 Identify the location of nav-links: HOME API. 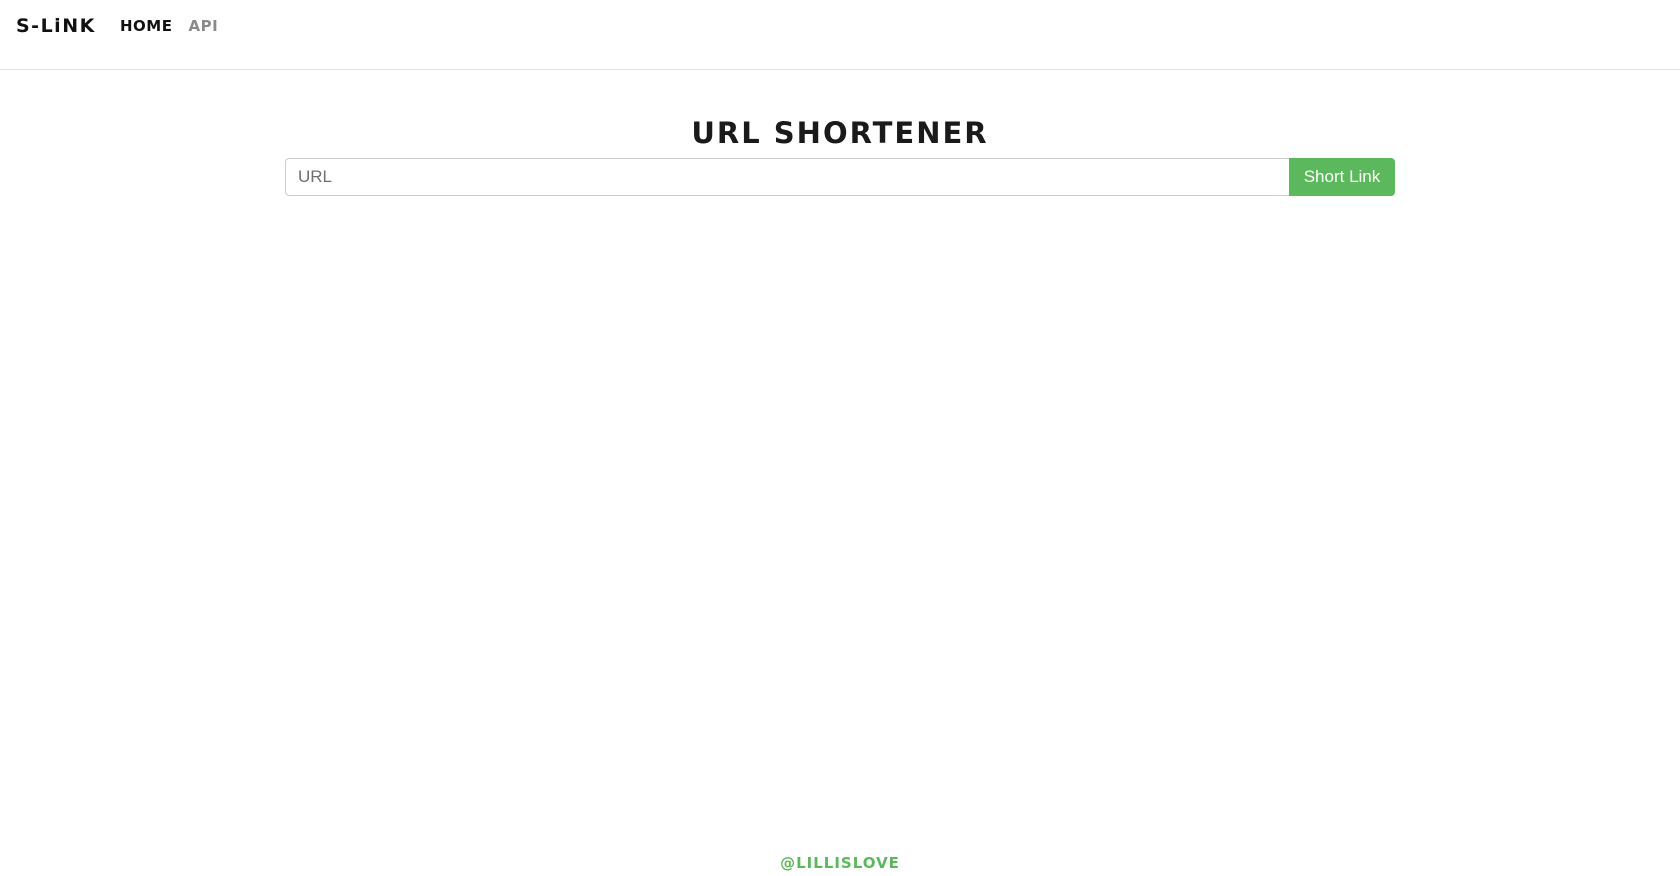
(169, 26).